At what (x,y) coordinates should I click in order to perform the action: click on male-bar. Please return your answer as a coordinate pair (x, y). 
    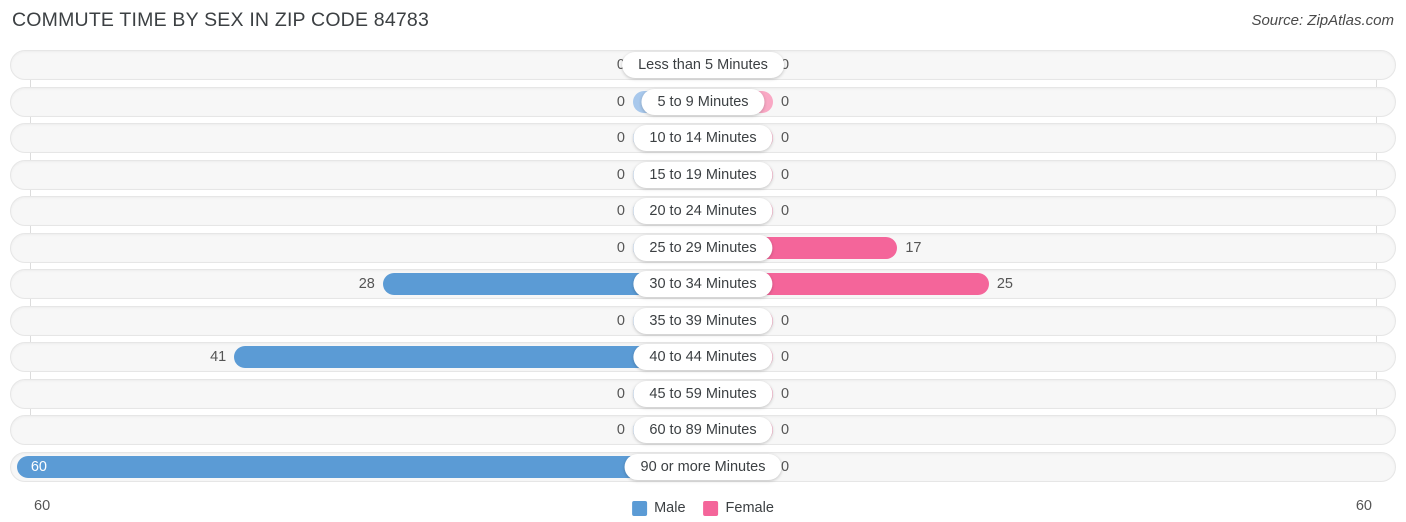
    Looking at the image, I should click on (360, 466).